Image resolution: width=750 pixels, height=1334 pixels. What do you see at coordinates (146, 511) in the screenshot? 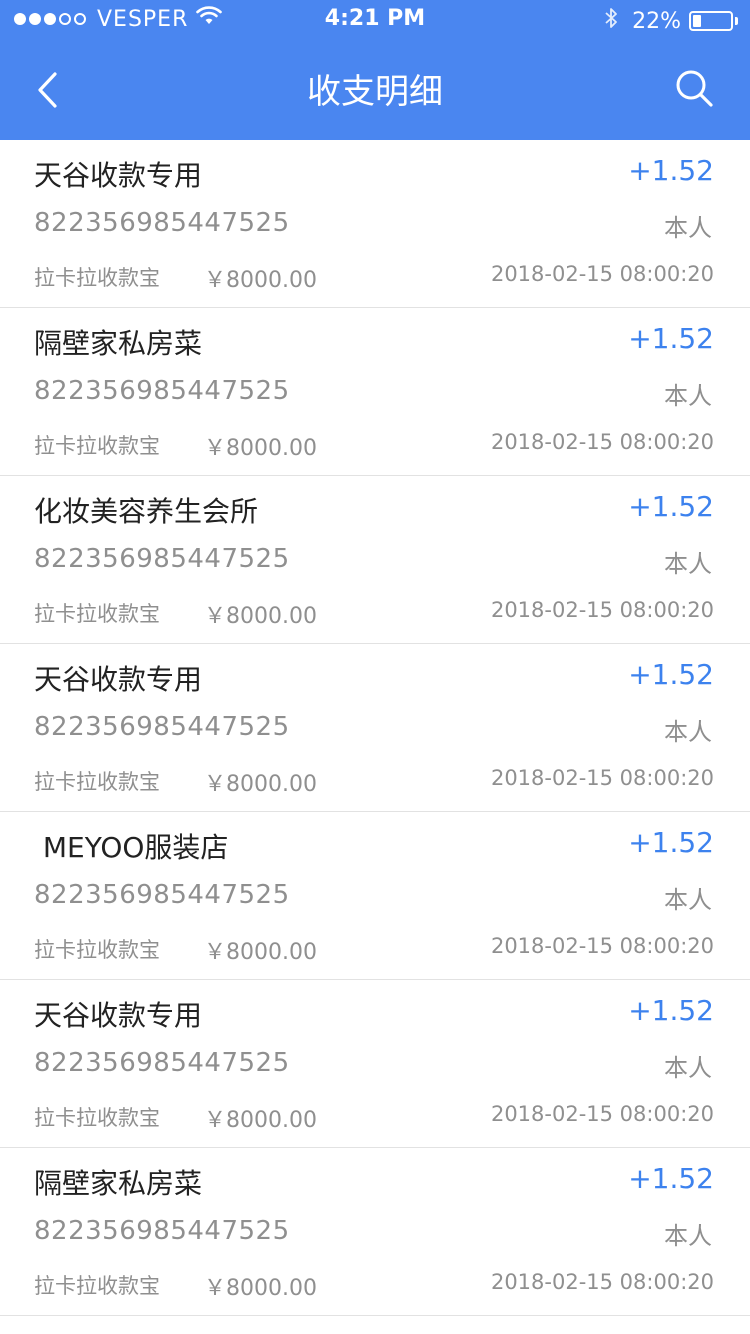
I see `merchant-name: 化妆美容养生会所` at bounding box center [146, 511].